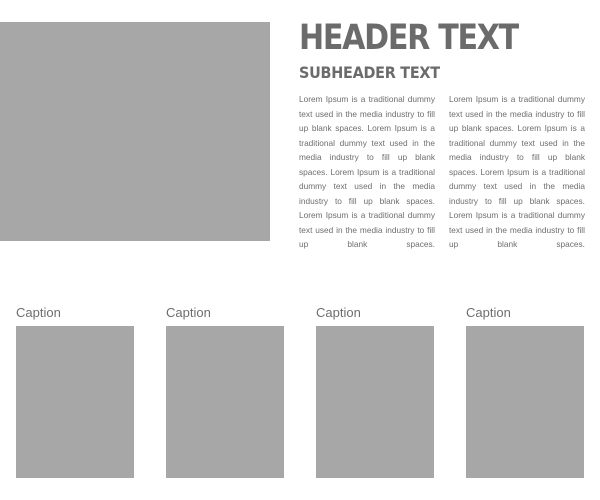 This screenshot has height=500, width=600. What do you see at coordinates (38, 312) in the screenshot?
I see `gallery-caption-1: Caption` at bounding box center [38, 312].